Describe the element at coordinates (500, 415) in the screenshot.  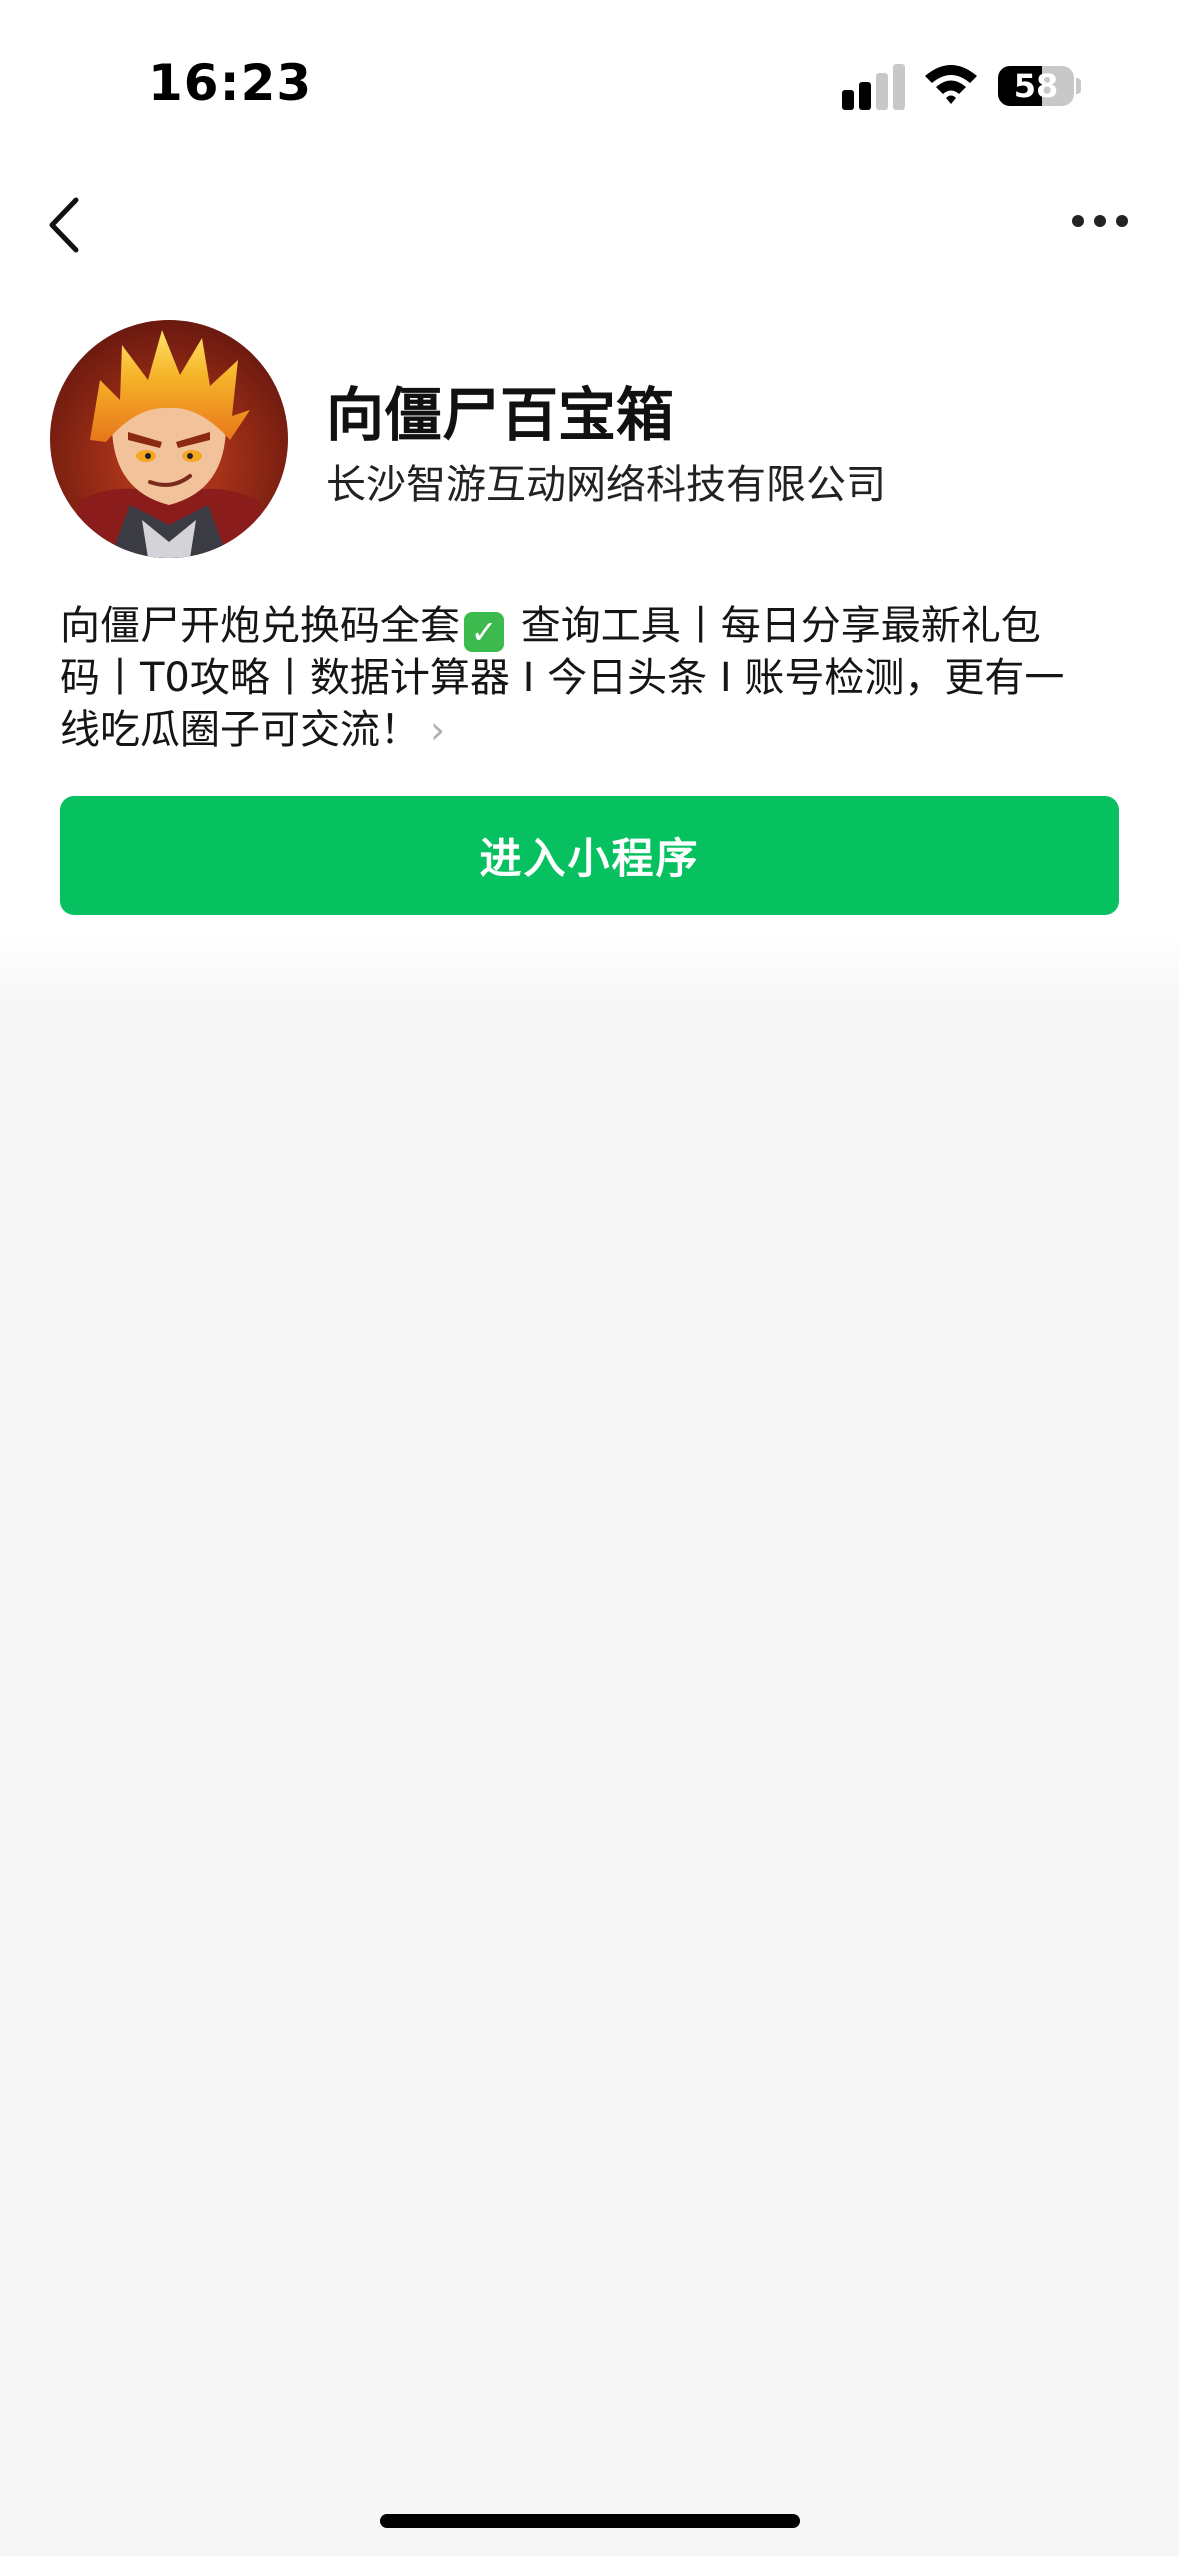
I see `app-name: 向僵尸百宝箱` at that location.